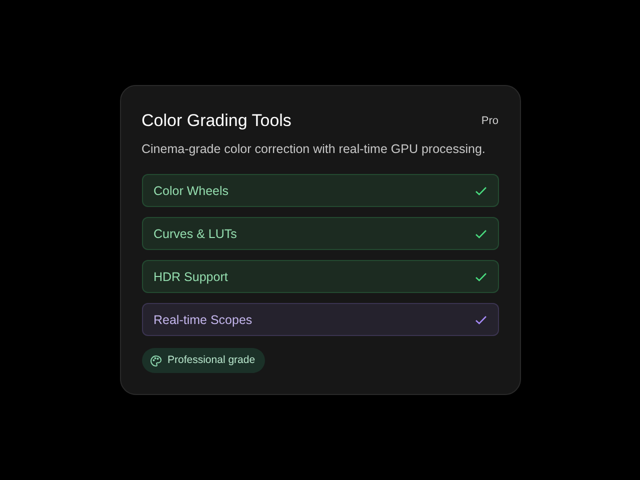 The image size is (640, 480). I want to click on palette-icon, so click(156, 360).